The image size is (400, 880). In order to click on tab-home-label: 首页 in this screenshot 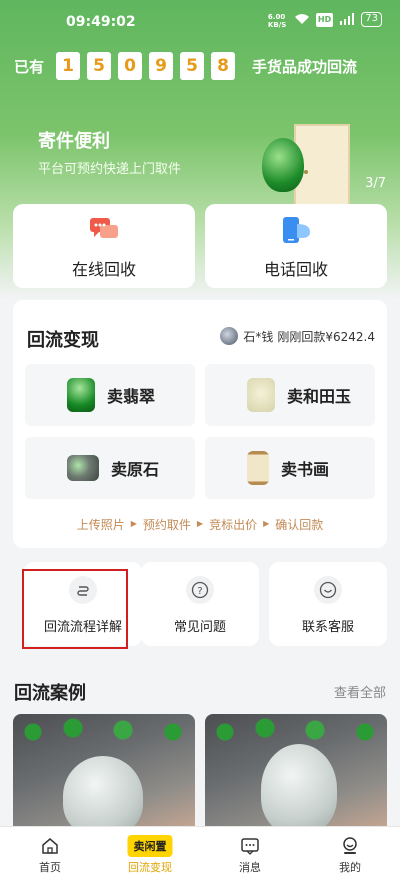, I will do `click(50, 867)`.